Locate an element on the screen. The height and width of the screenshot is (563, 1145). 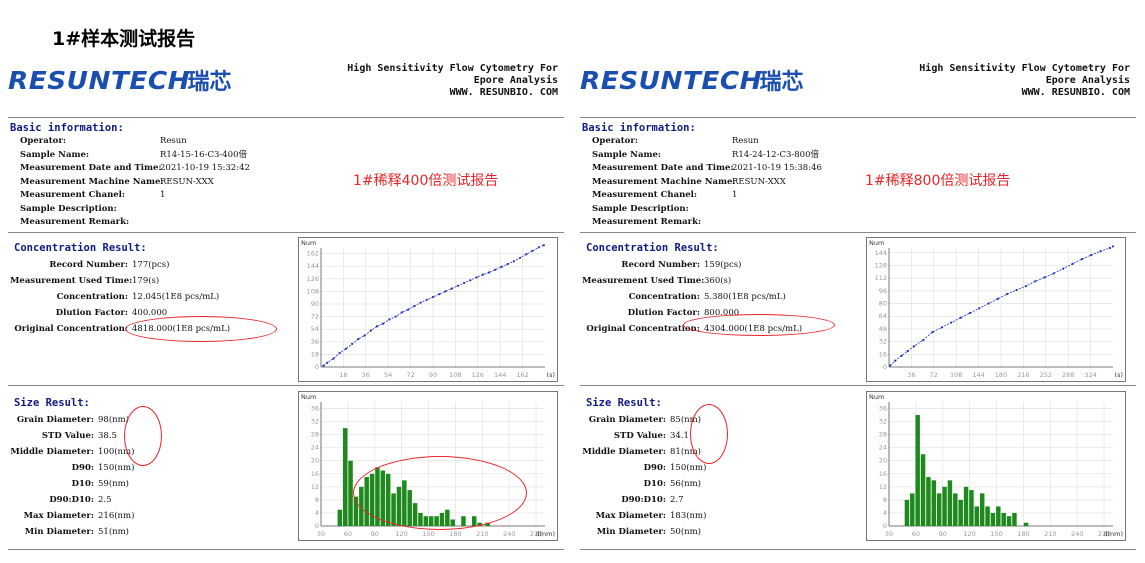
x-tick-label: 36 is located at coordinates (911, 375).